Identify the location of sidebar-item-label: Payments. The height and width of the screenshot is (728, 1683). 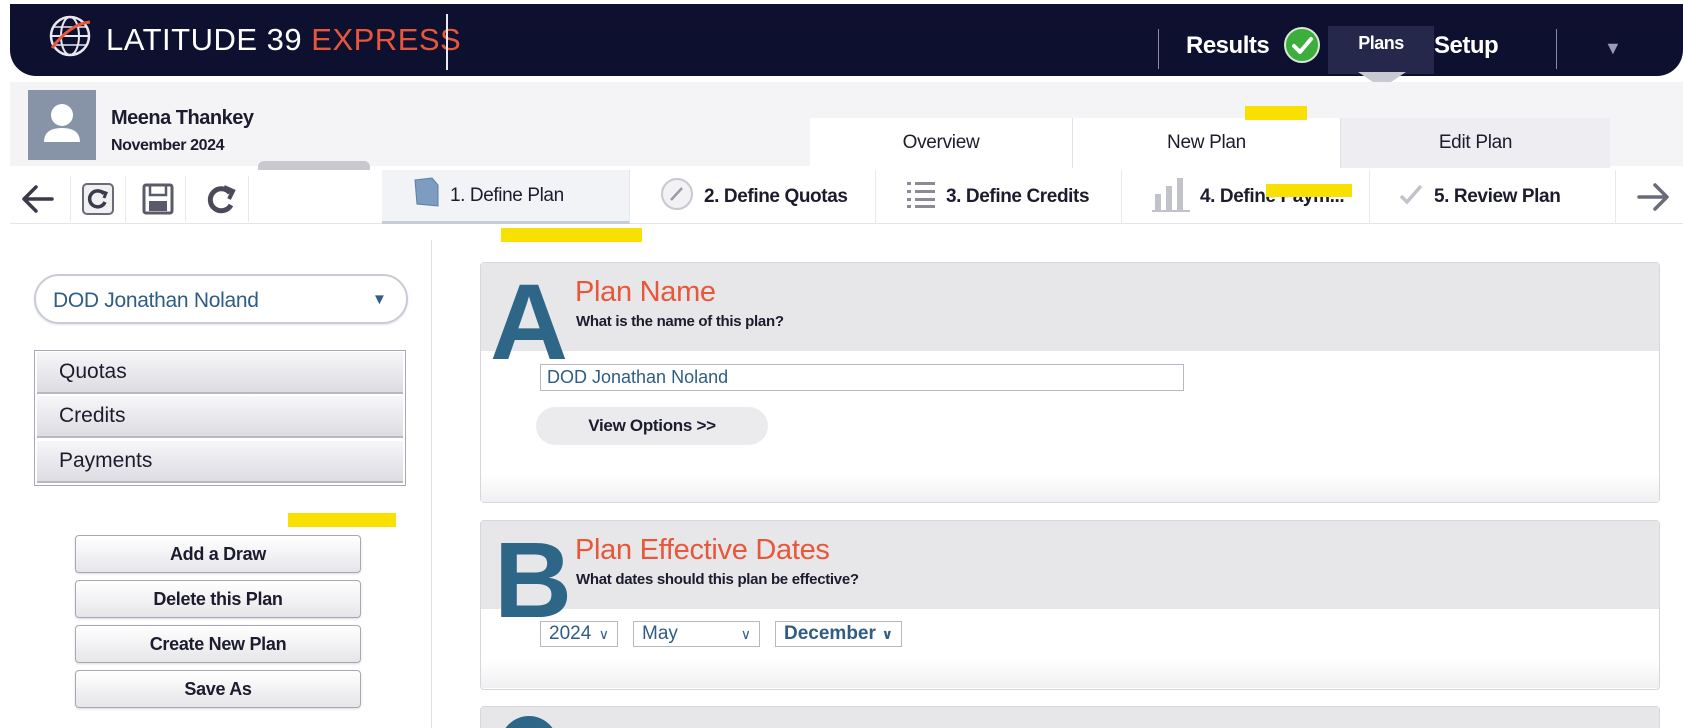
(106, 460).